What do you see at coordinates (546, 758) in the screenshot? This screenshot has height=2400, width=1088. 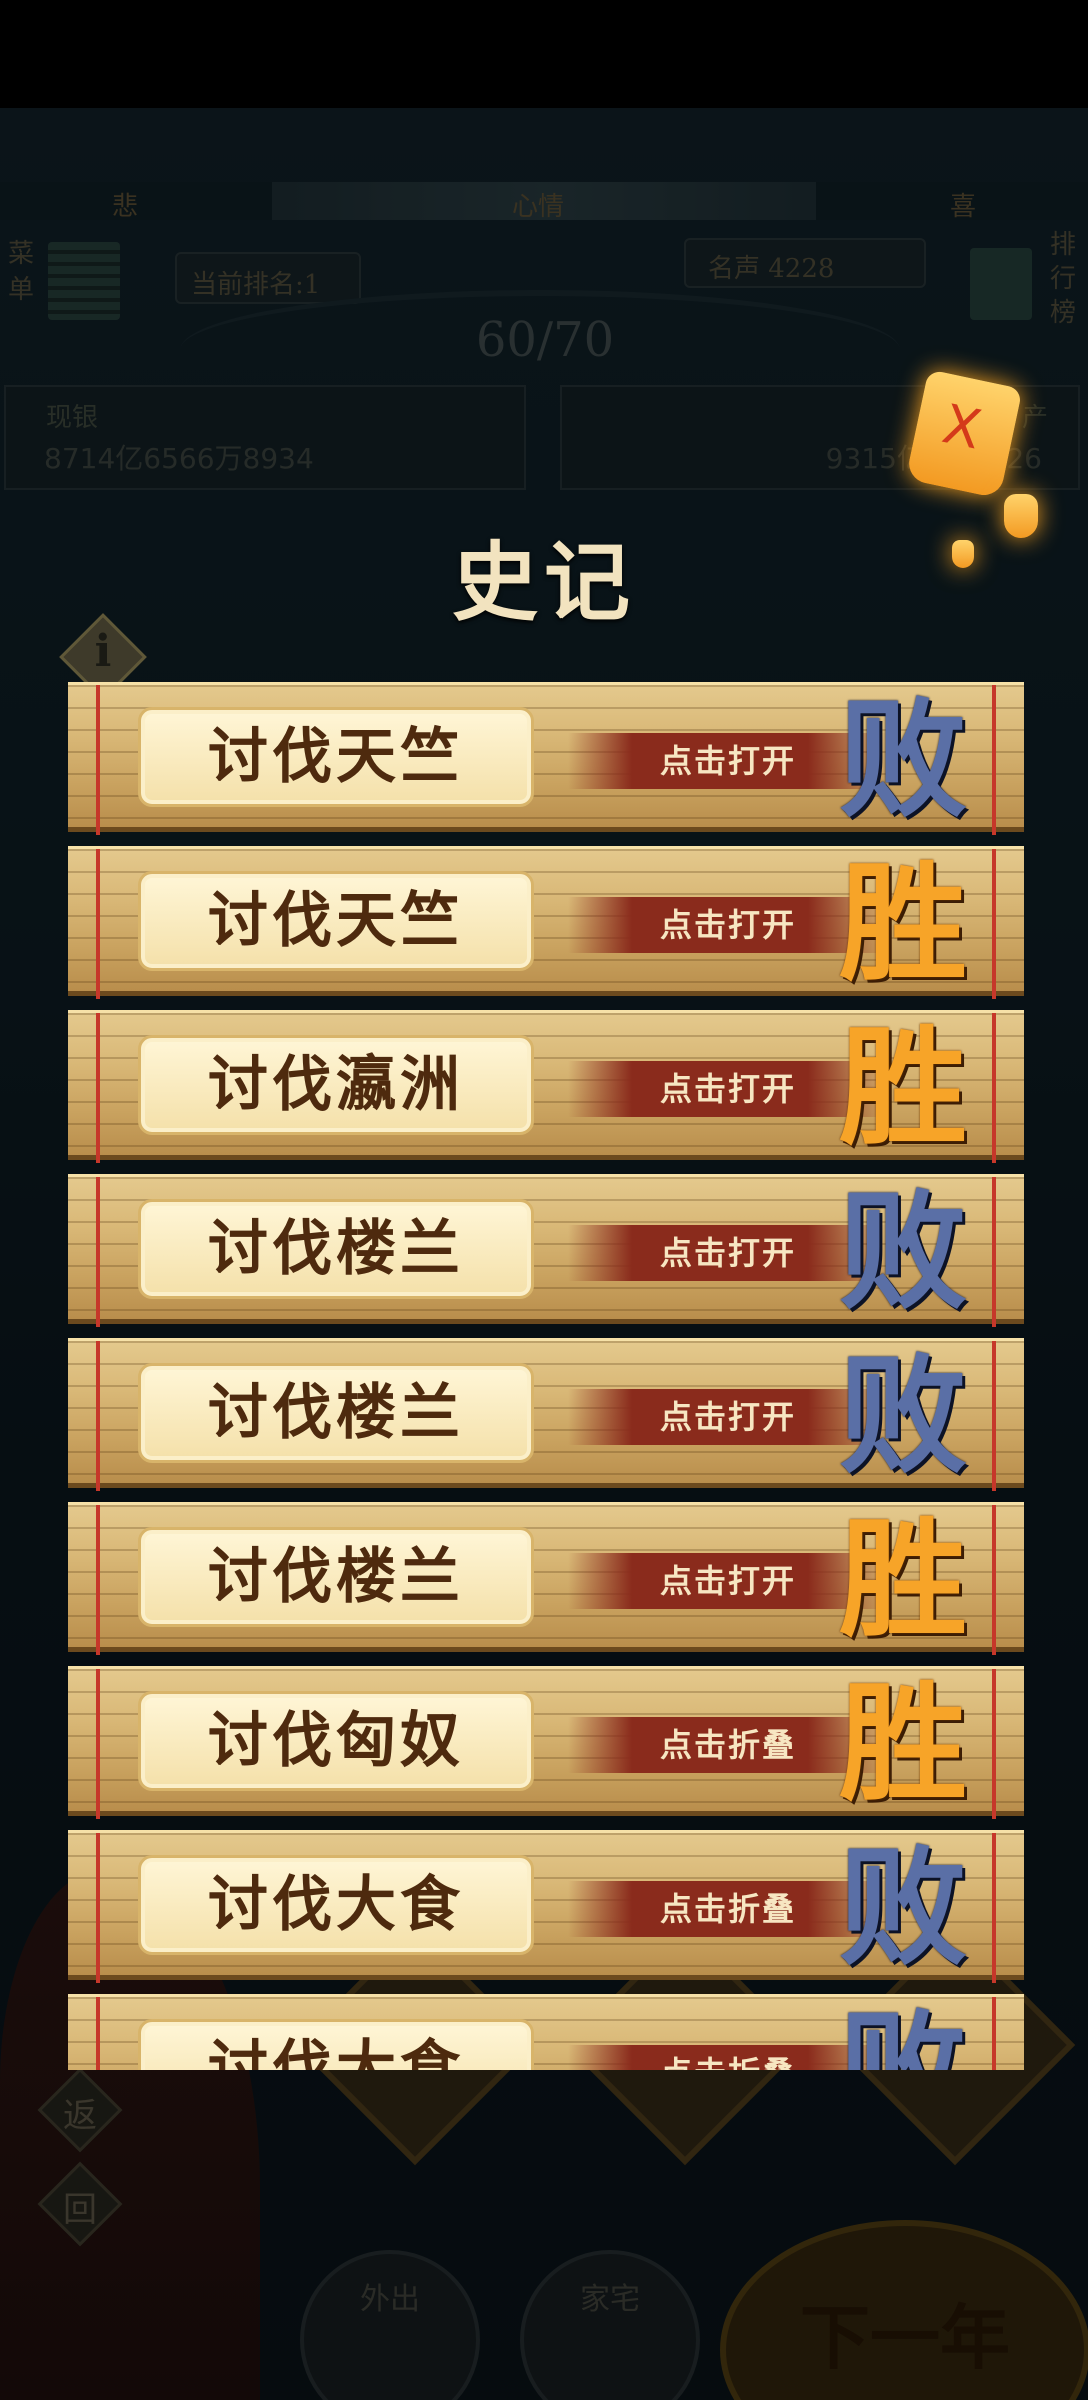 I see `record-row: 讨伐天竺 点击打开败` at bounding box center [546, 758].